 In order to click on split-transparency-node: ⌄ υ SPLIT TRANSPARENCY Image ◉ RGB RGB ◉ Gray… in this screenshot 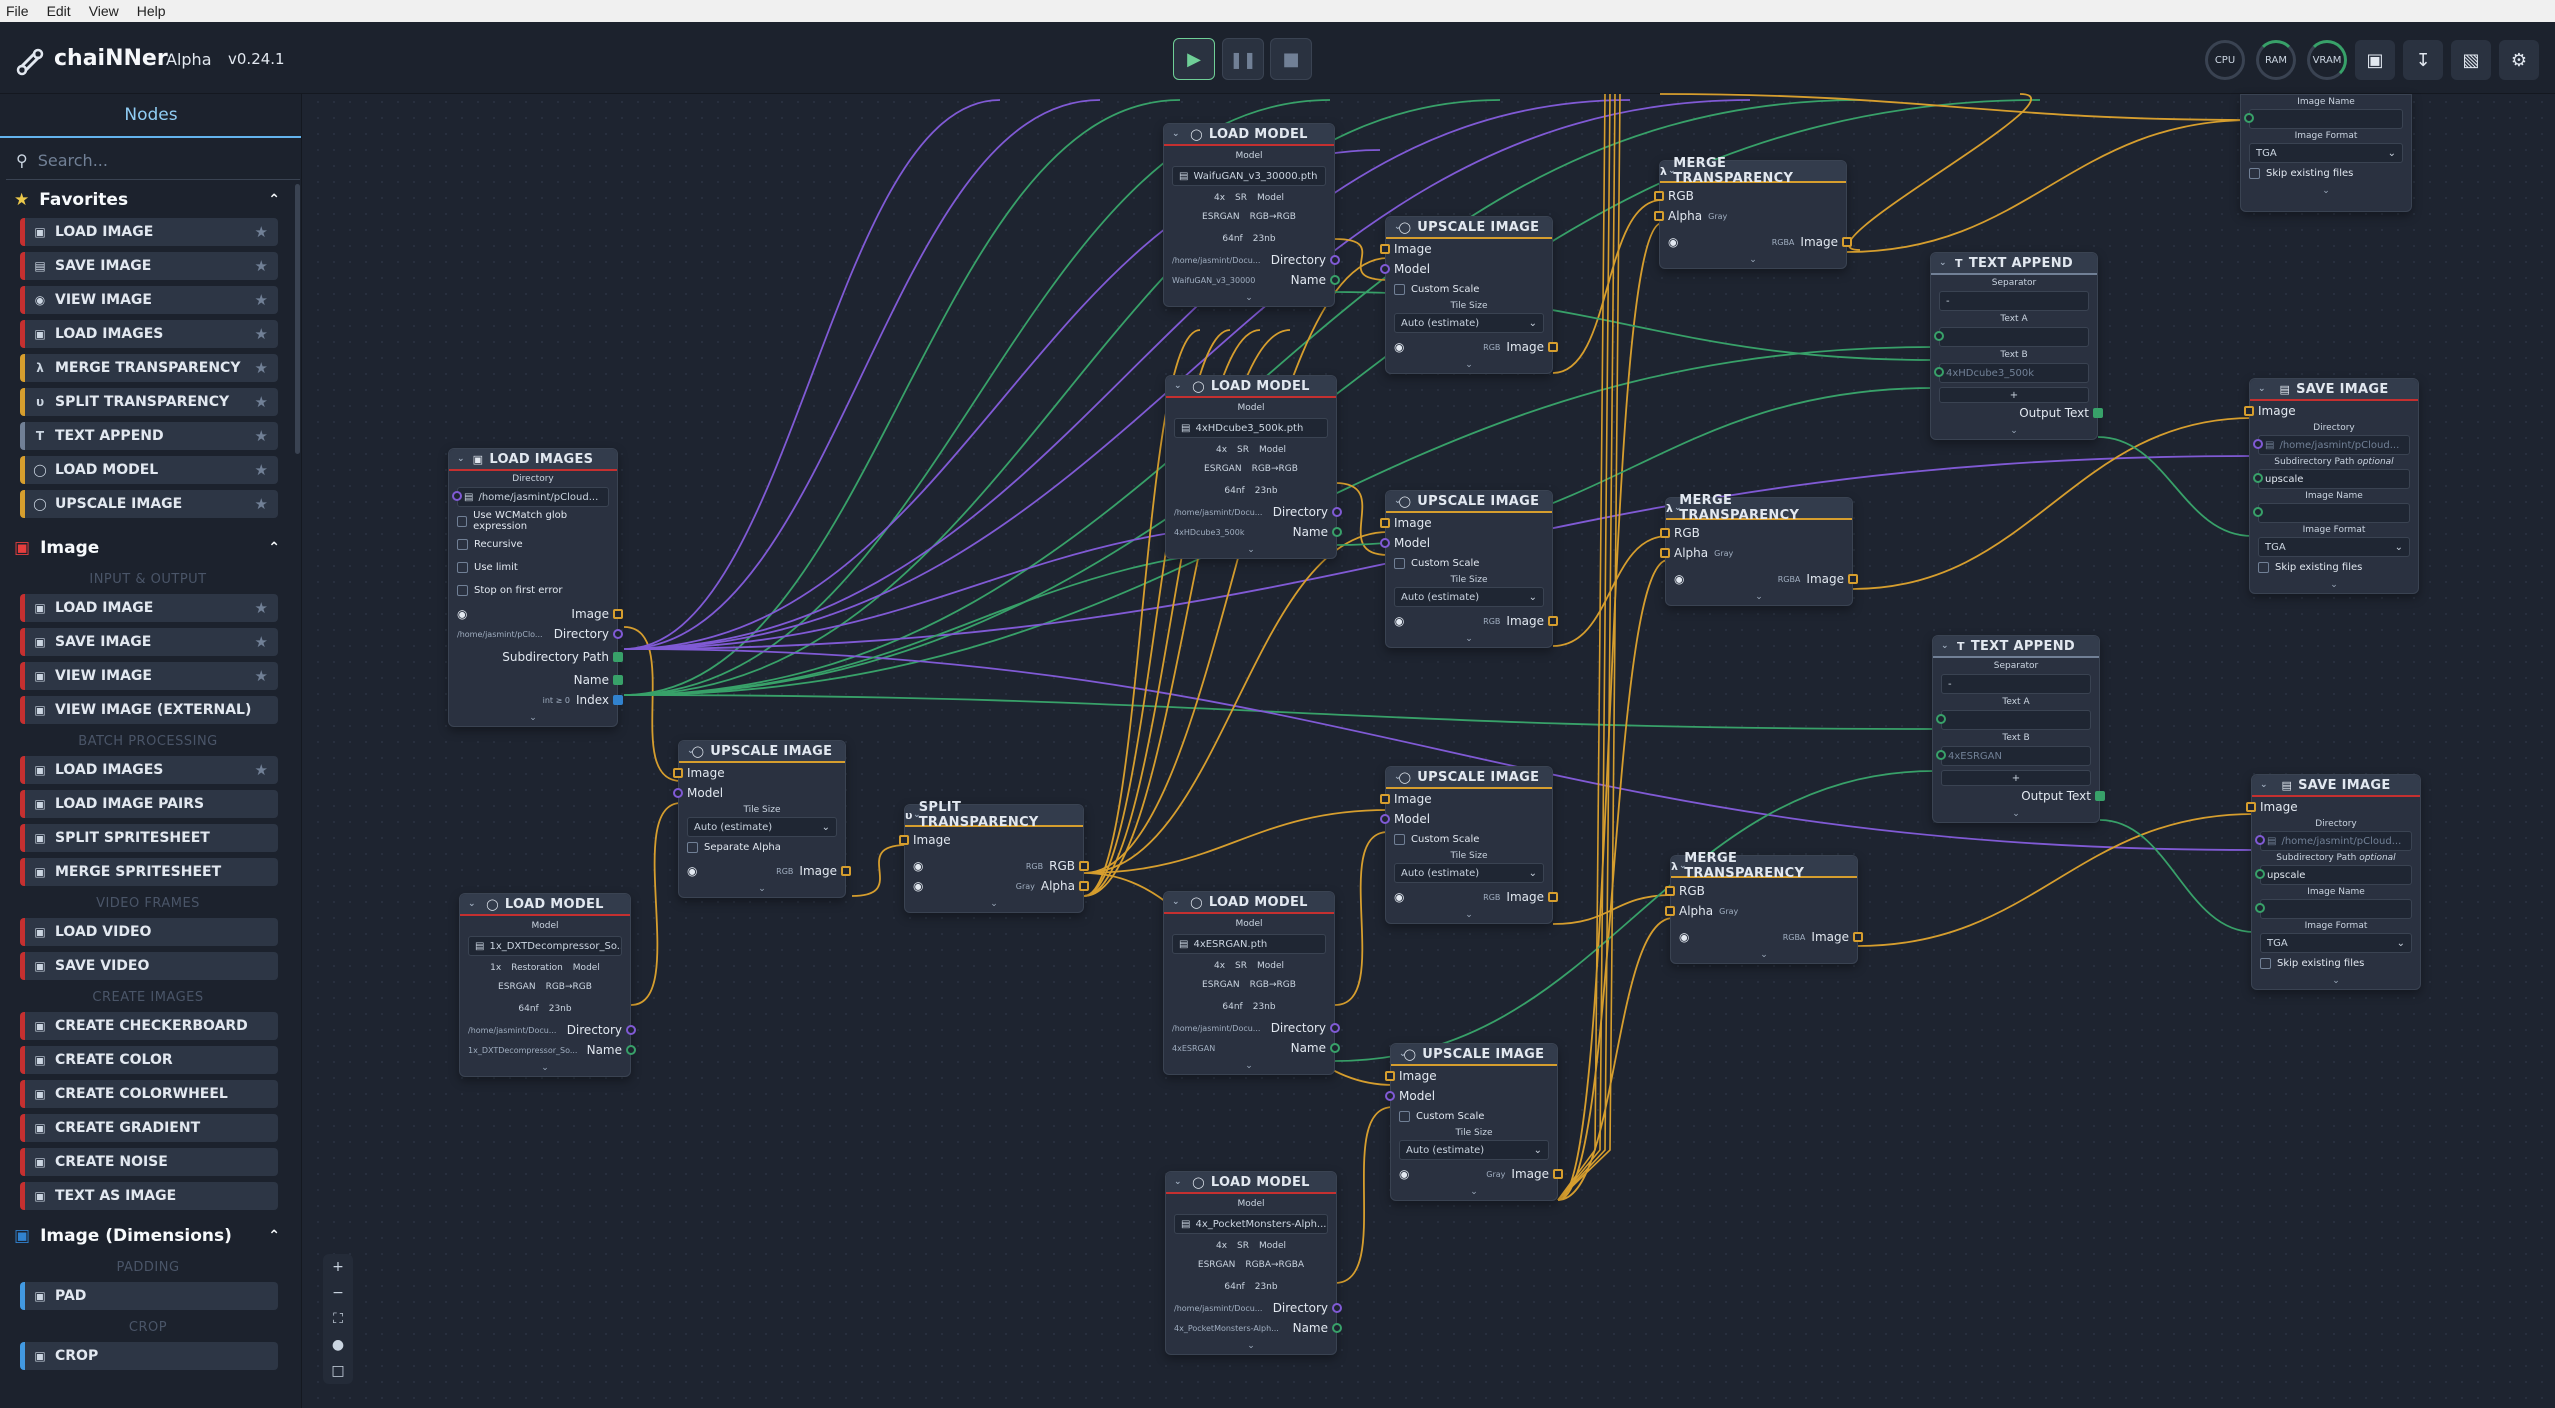, I will do `click(994, 856)`.